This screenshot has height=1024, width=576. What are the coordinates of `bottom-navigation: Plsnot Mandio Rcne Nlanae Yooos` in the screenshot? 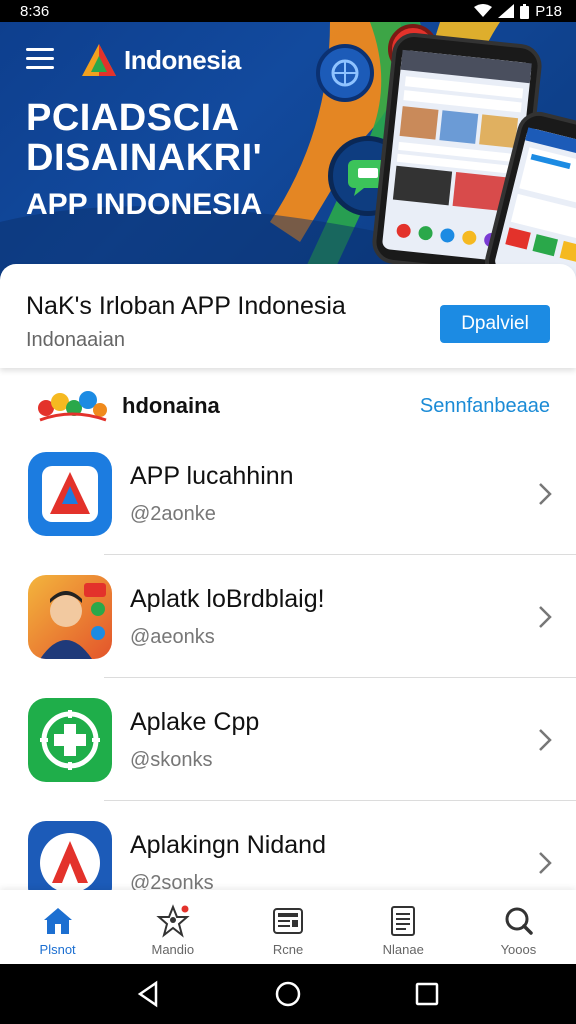 It's located at (288, 927).